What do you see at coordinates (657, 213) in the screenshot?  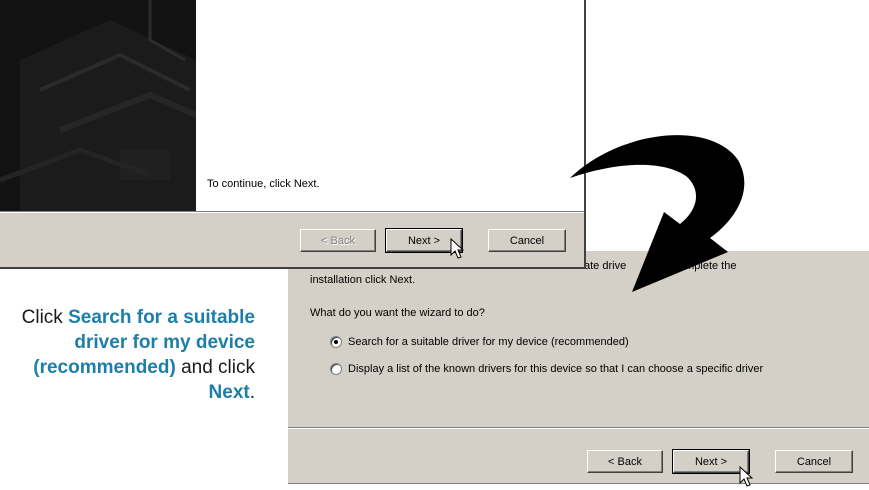 I see `curved-arrow-icon` at bounding box center [657, 213].